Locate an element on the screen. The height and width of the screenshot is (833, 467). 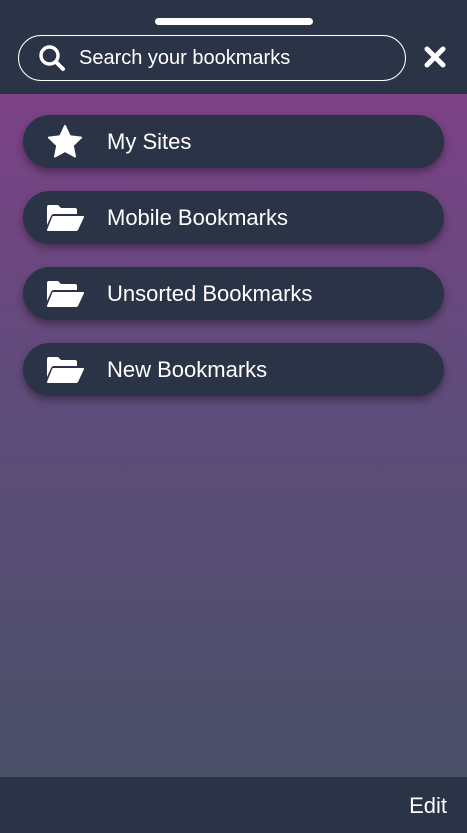
drag-handle is located at coordinates (234, 21).